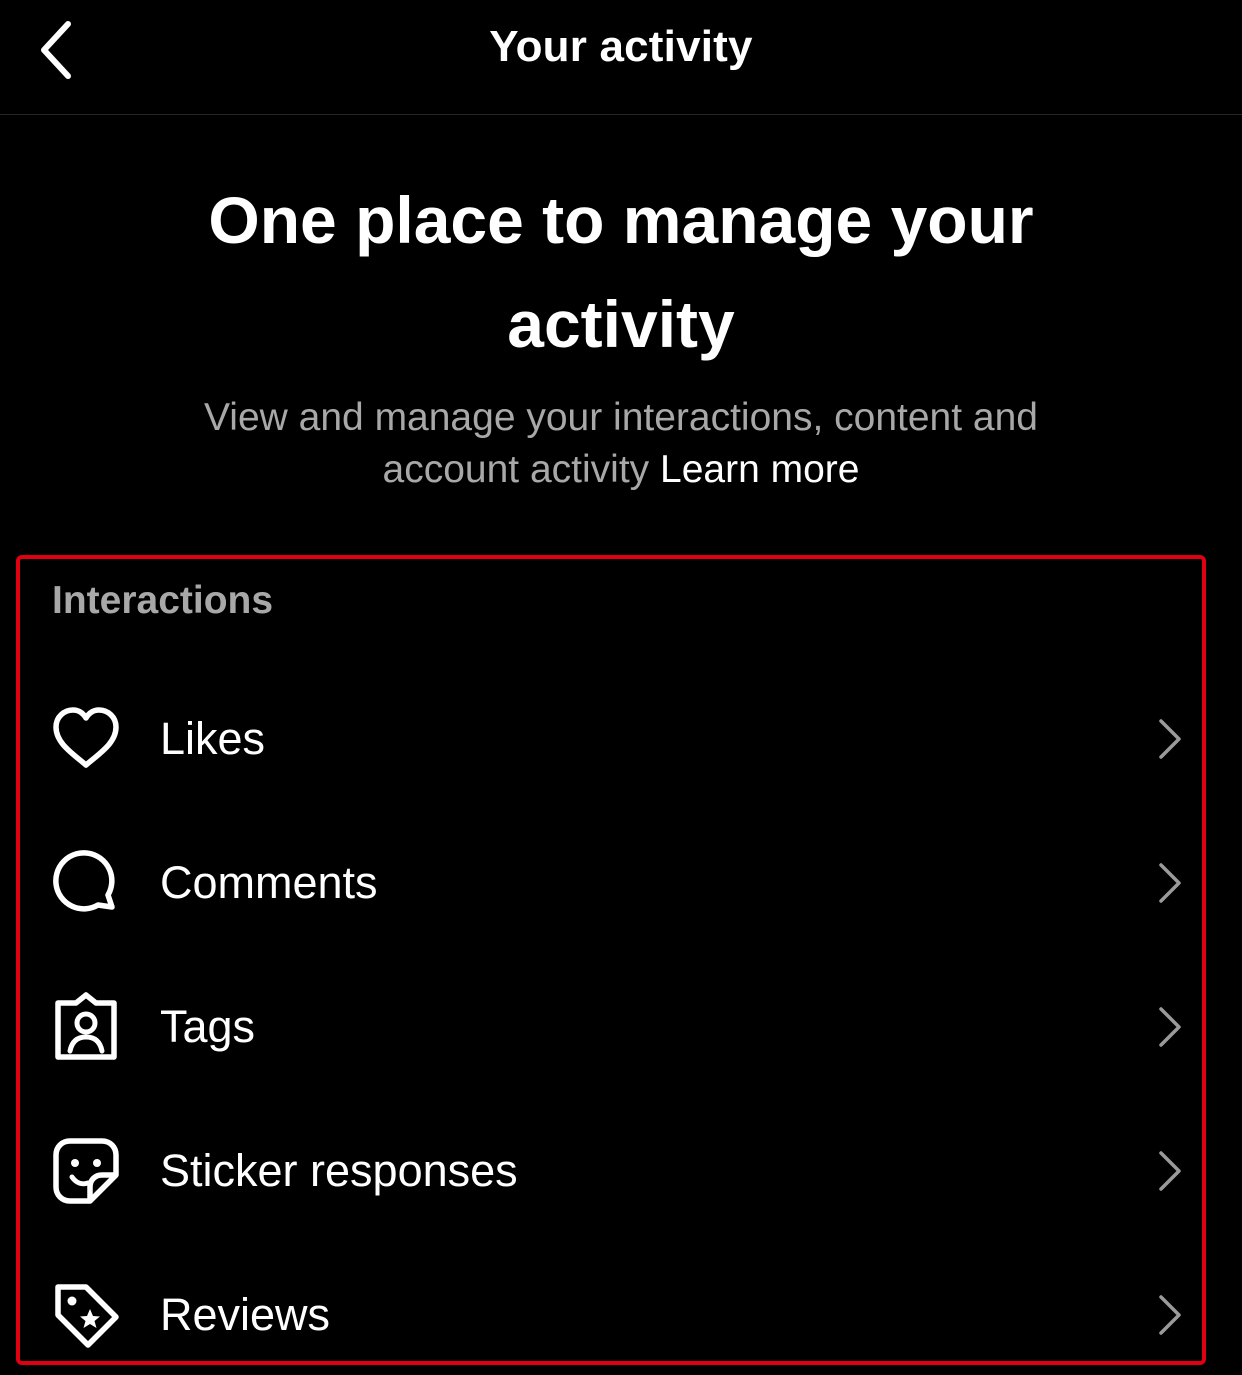 The width and height of the screenshot is (1242, 1375). Describe the element at coordinates (611, 1315) in the screenshot. I see `list-item-reviews: Reviews` at that location.